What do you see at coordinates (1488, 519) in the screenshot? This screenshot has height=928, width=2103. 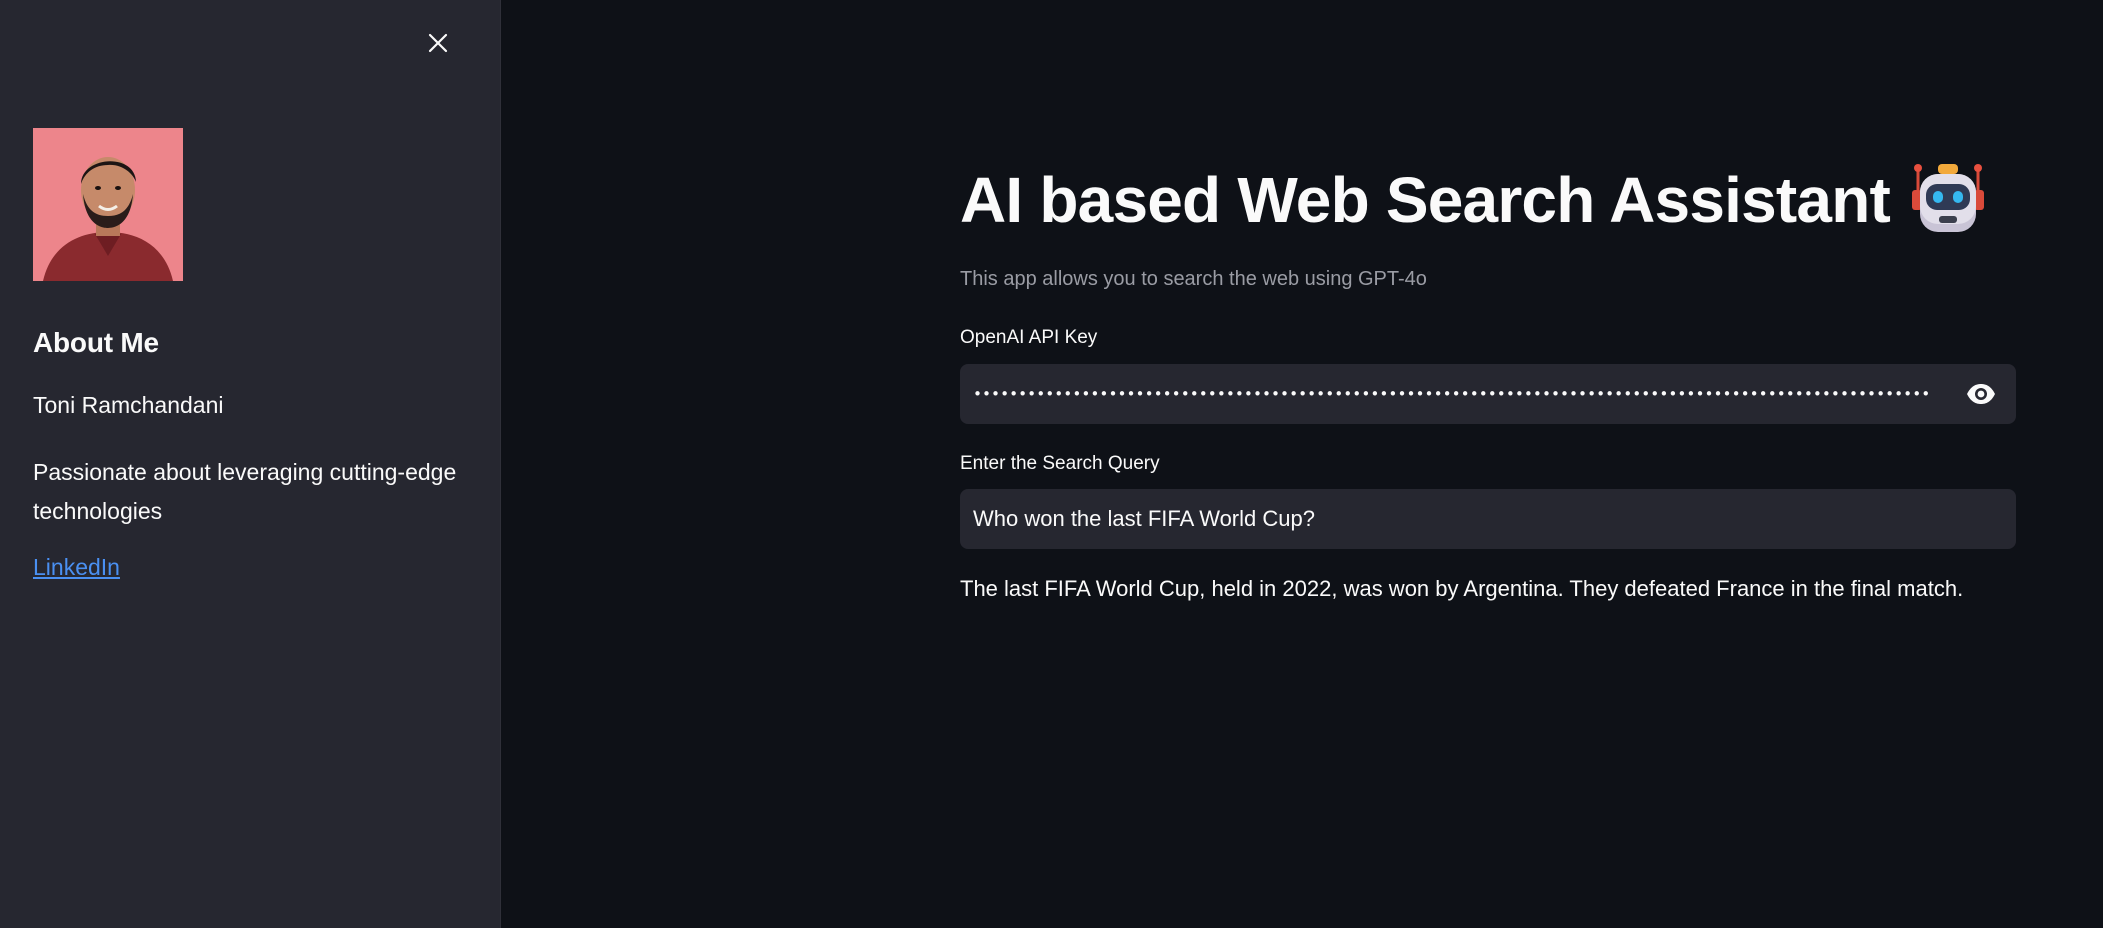 I see `search-query-input: Who won the last FIFA World Cup?` at bounding box center [1488, 519].